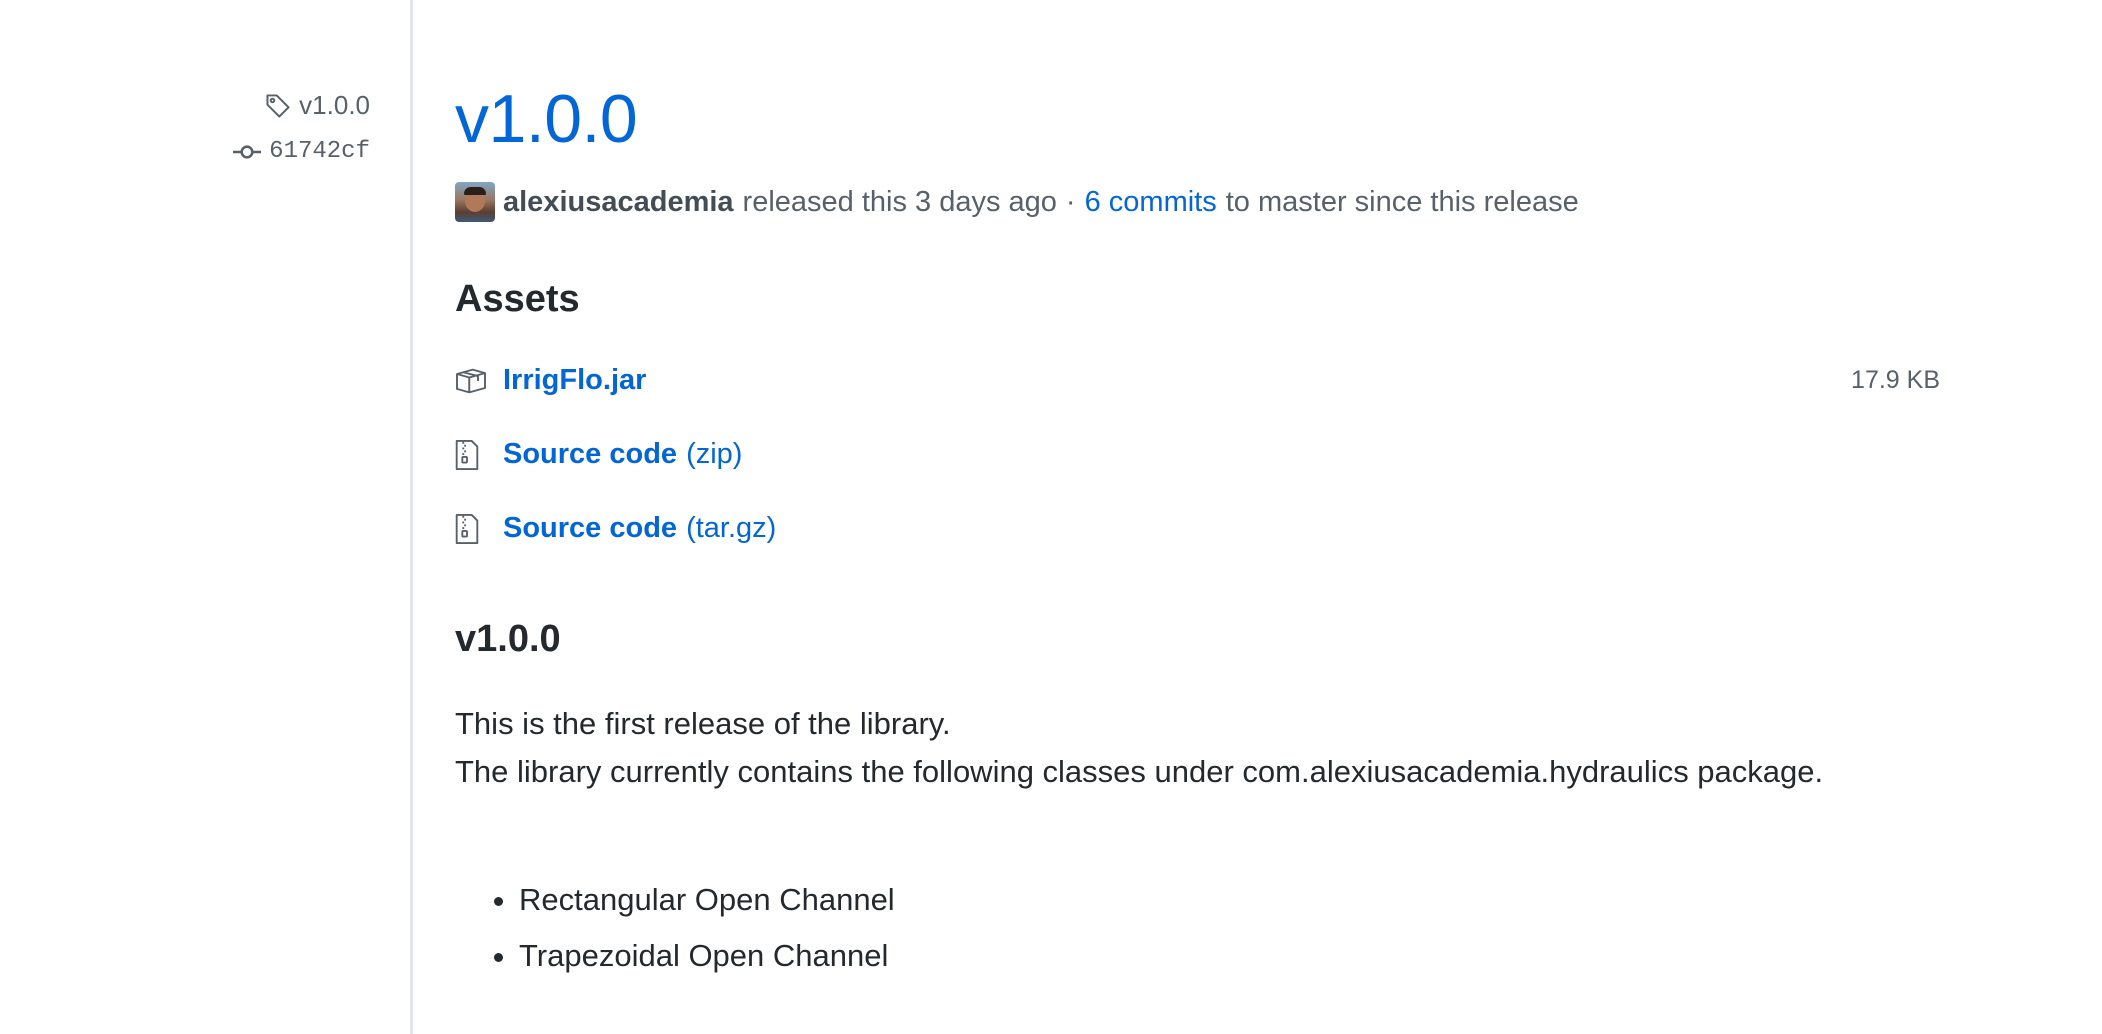 The width and height of the screenshot is (2102, 1034). Describe the element at coordinates (714, 454) in the screenshot. I see `source-code-zip-ext: (zip)` at that location.